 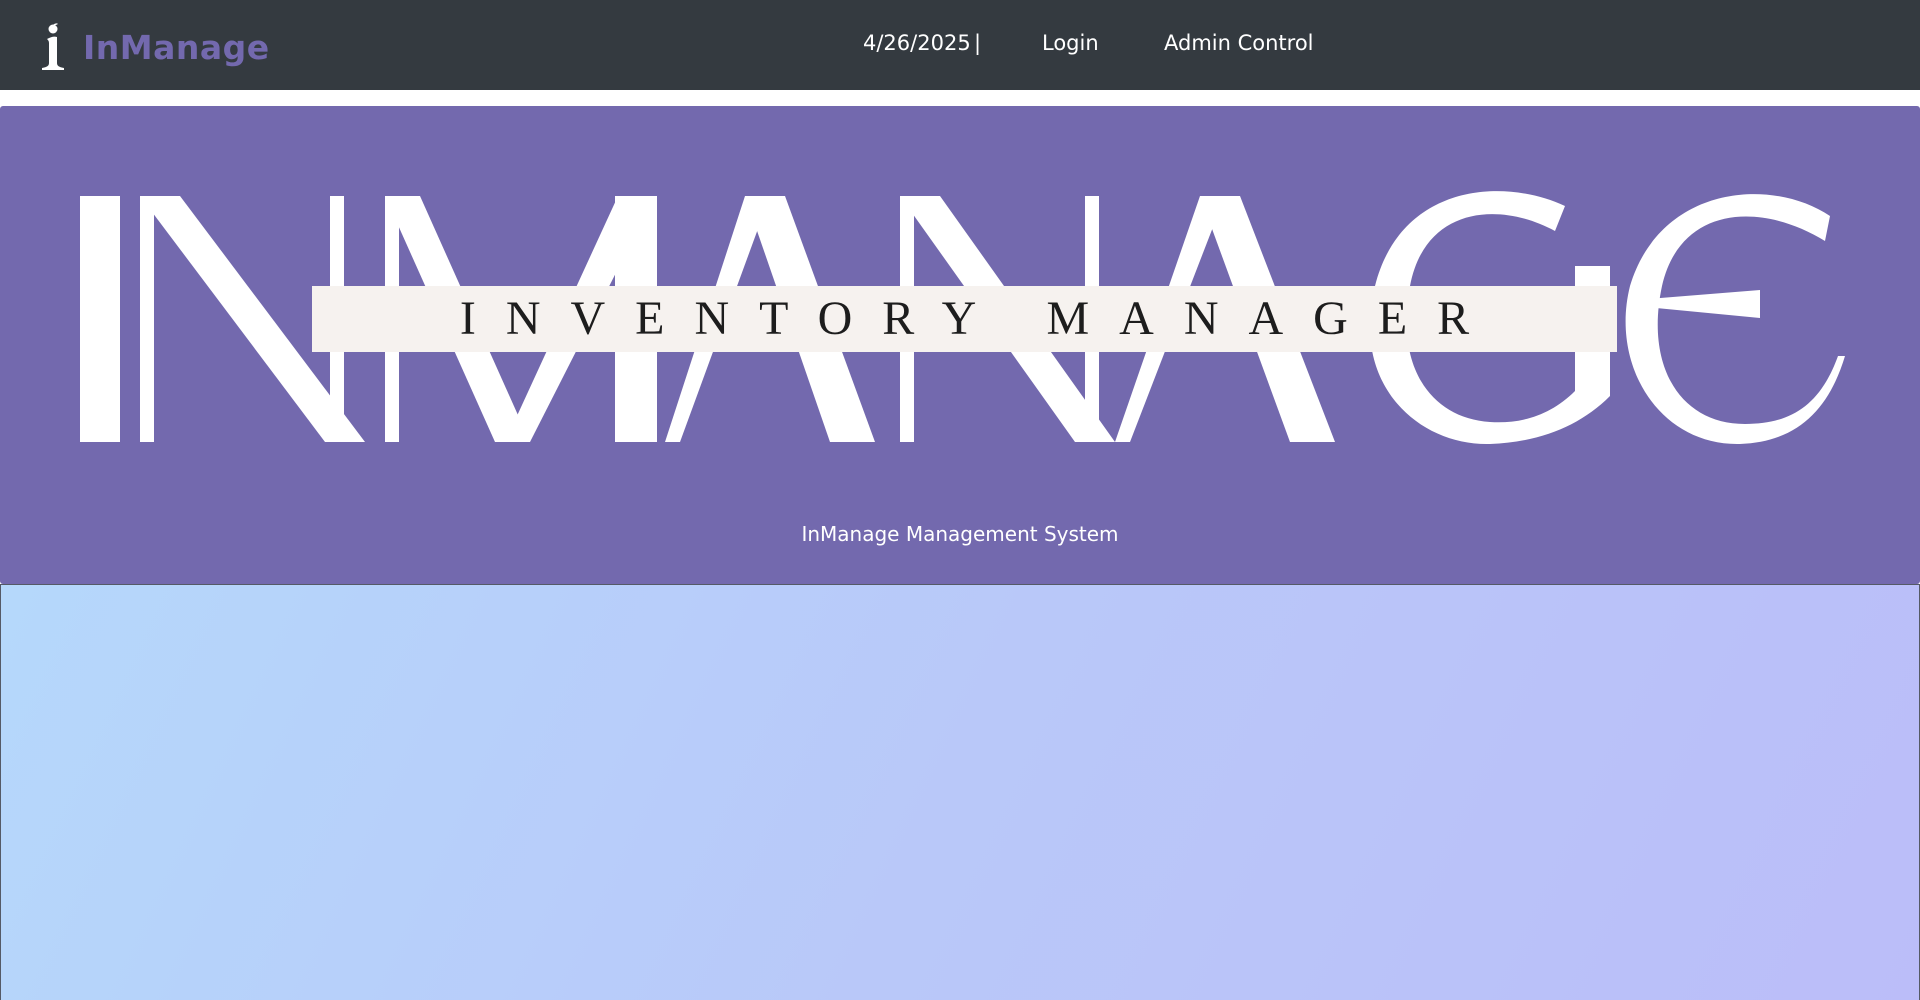 What do you see at coordinates (917, 43) in the screenshot?
I see `current-date: 4/26/2025` at bounding box center [917, 43].